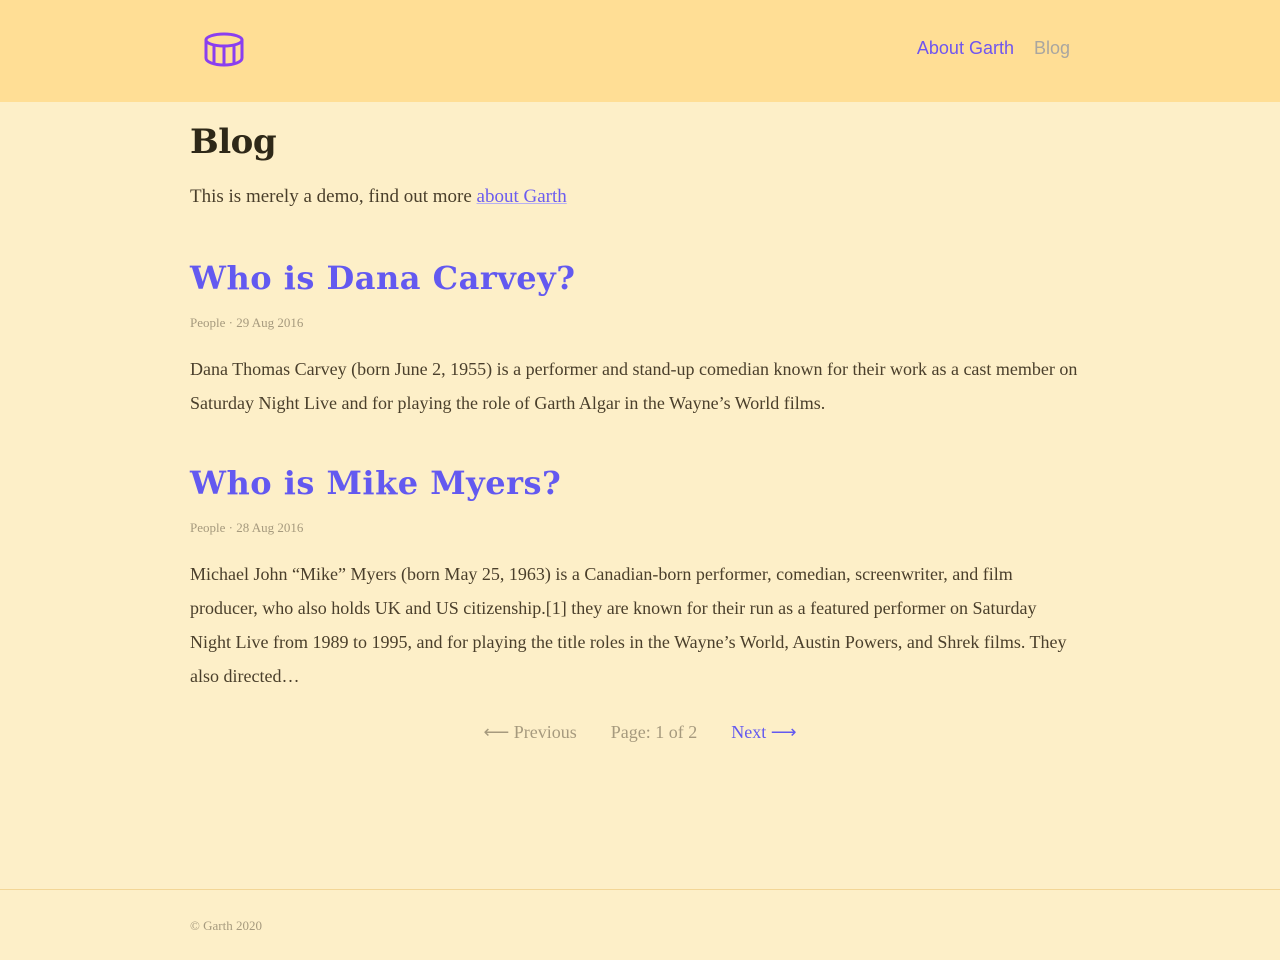 Image resolution: width=1280 pixels, height=960 pixels. Describe the element at coordinates (640, 51) in the screenshot. I see `site-header: About Garth Blog` at that location.